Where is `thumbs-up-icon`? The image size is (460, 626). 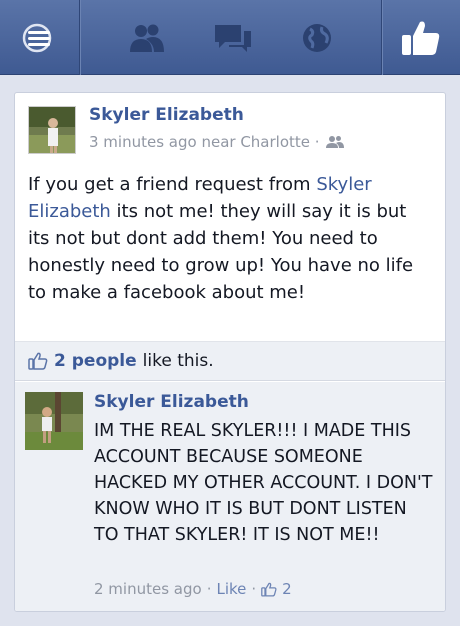 thumbs-up-icon is located at coordinates (38, 361).